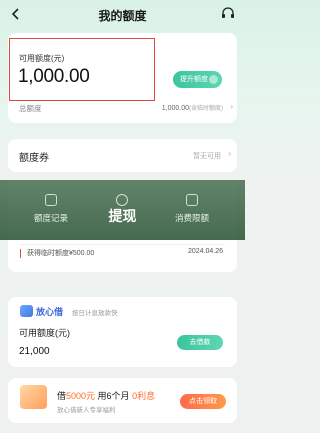  Describe the element at coordinates (51, 200) in the screenshot. I see `record-icon` at that location.